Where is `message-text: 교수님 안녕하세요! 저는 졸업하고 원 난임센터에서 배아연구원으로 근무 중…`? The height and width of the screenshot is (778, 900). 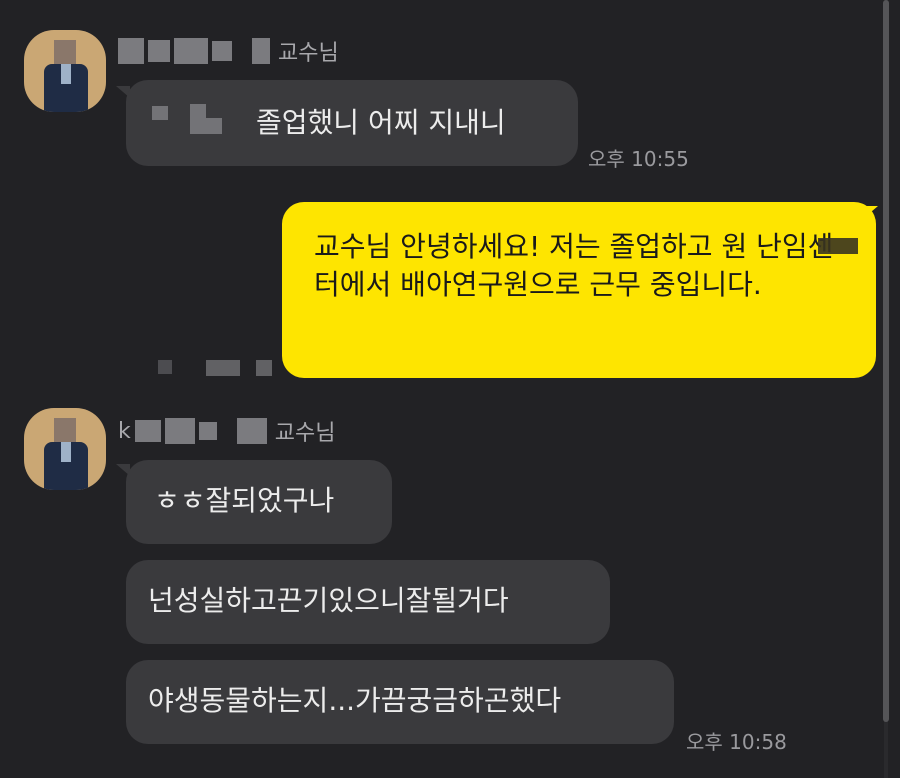
message-text: 교수님 안녕하세요! 저는 졸업하고 원 난임센터에서 배아연구원으로 근무 중… is located at coordinates (574, 265).